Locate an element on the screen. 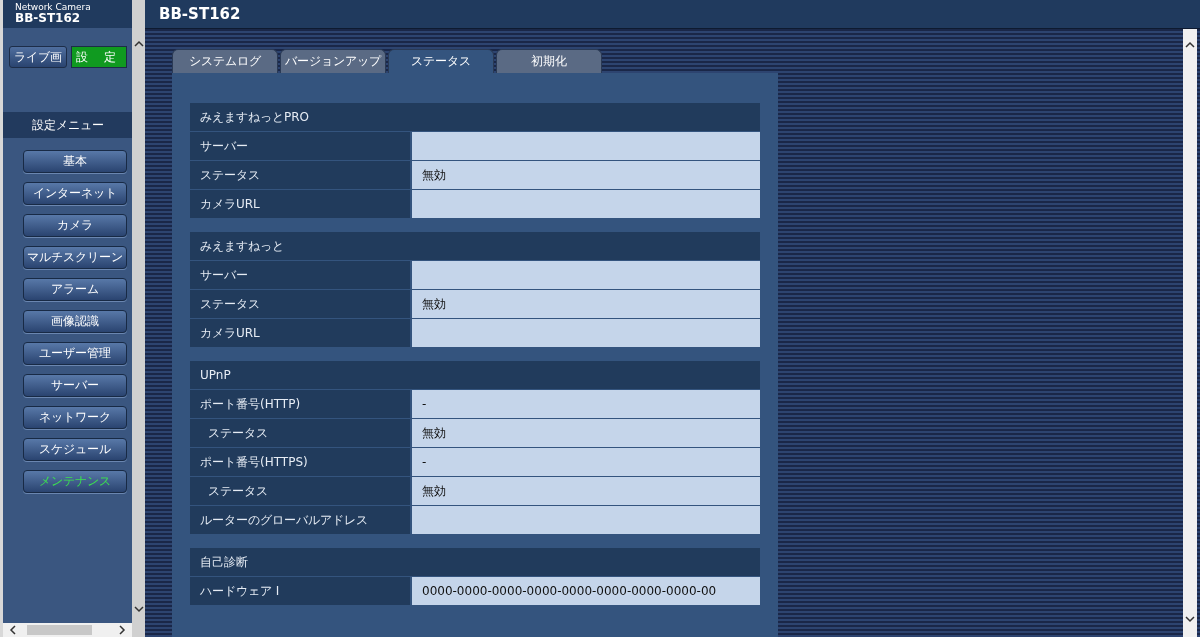 The width and height of the screenshot is (1200, 637). menu-title: 設定メニュー is located at coordinates (67, 125).